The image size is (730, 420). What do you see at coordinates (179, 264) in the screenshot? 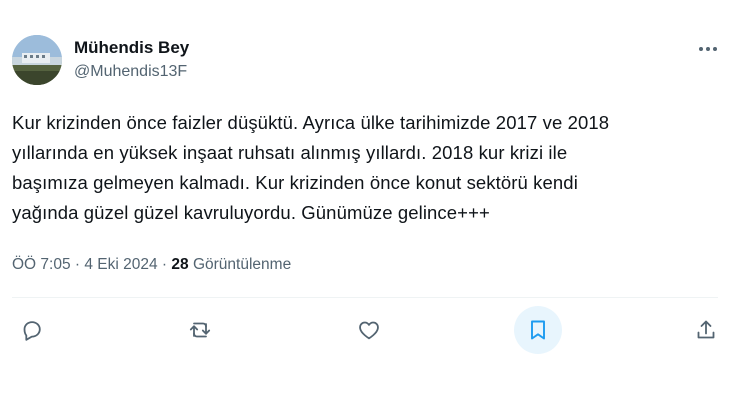
I see `views-count: 28` at bounding box center [179, 264].